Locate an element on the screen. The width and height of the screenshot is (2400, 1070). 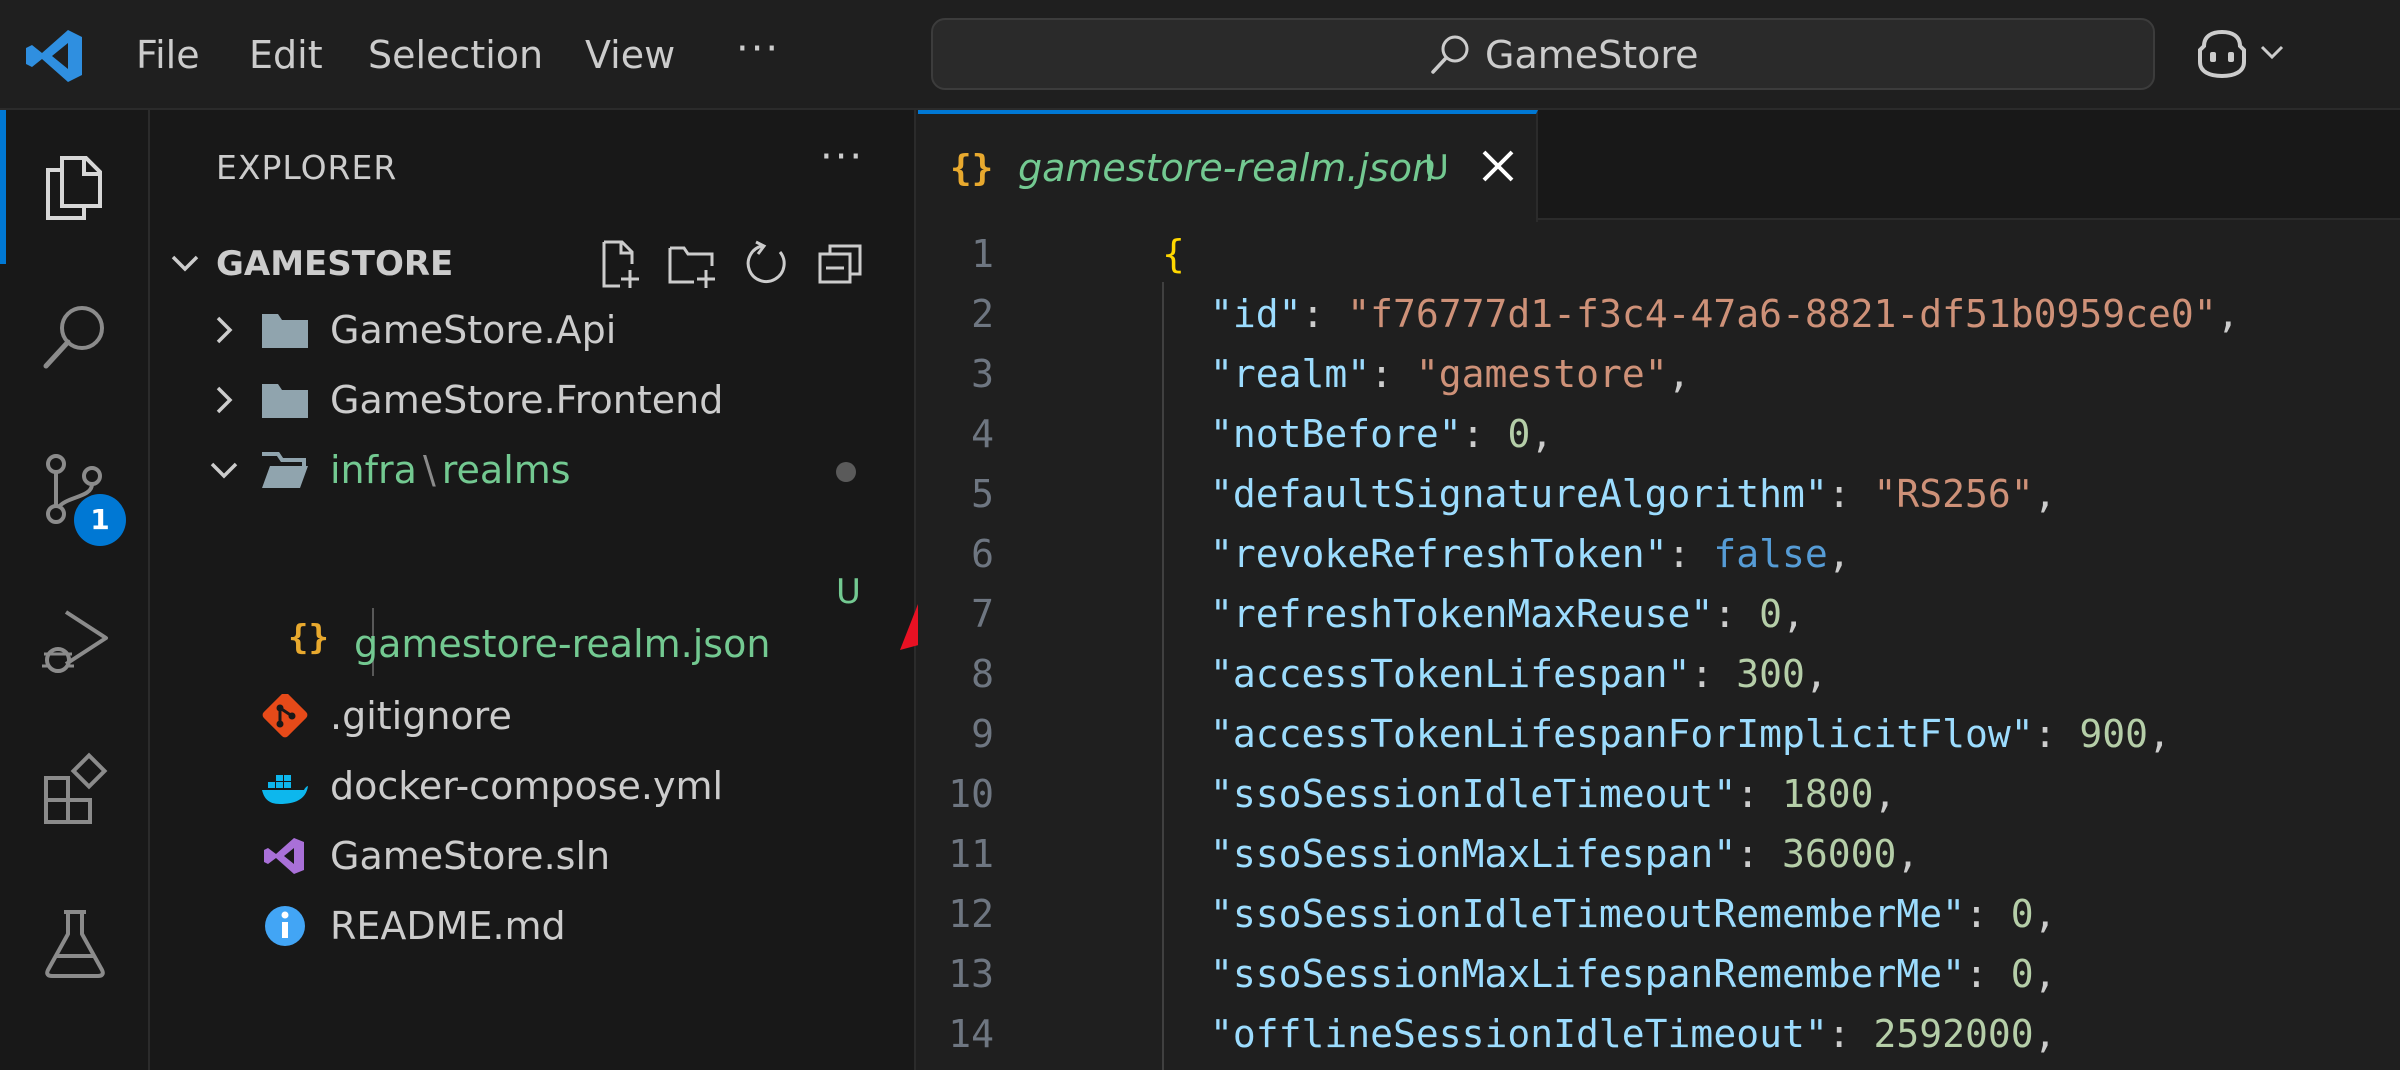
tab-label: gamestore-realm.json is located at coordinates (1227, 168).